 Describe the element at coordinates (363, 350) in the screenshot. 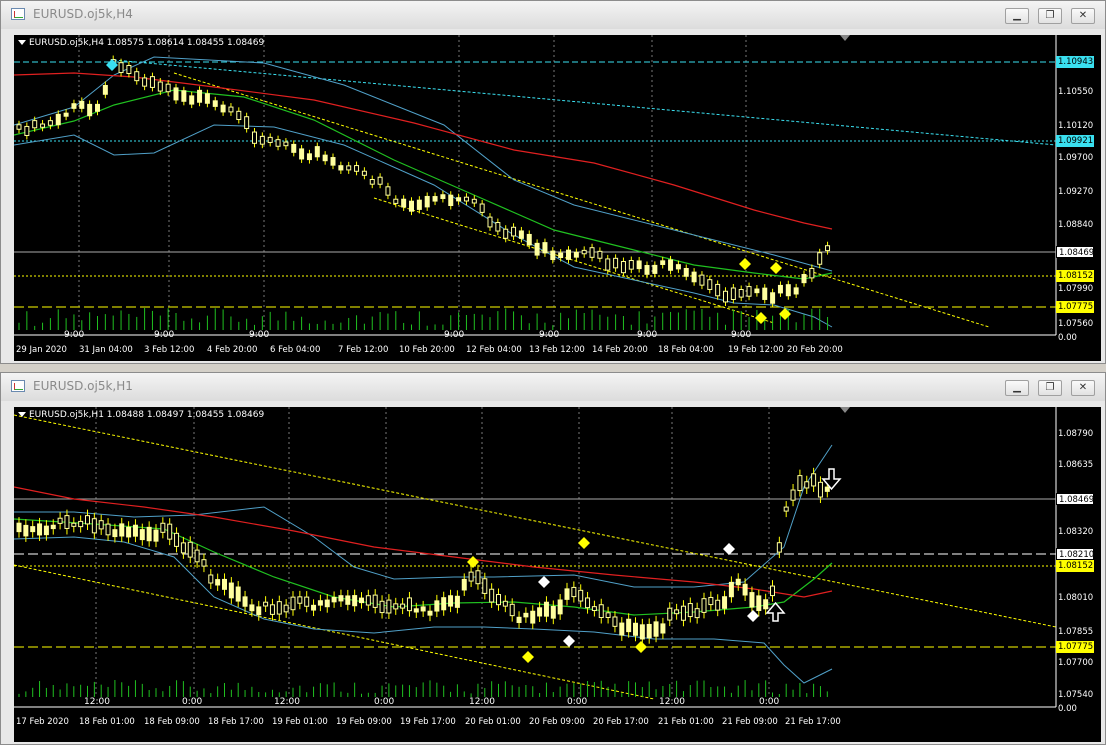

I see `date-axis-label: 7 Feb 12:00` at that location.